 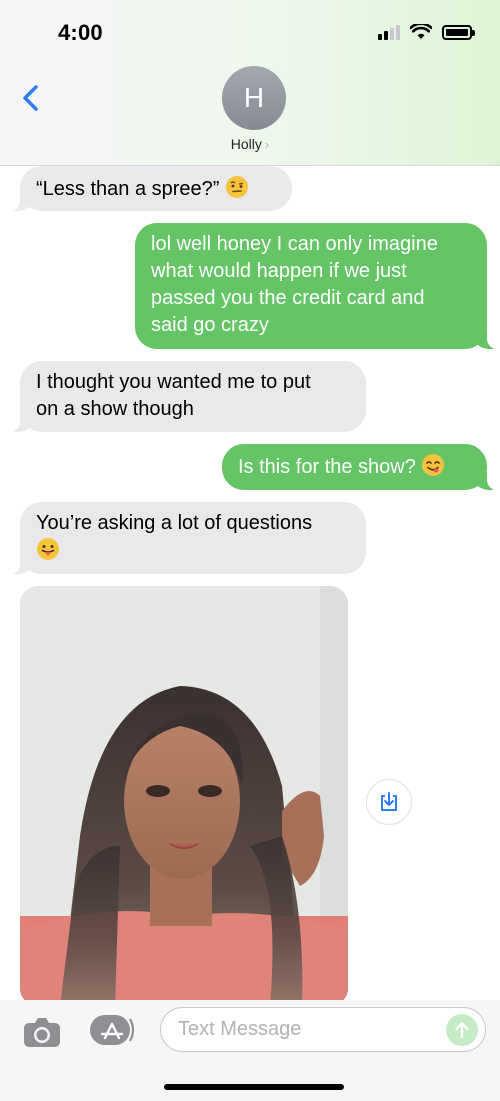 I want to click on compose-bar, so click(x=250, y=1050).